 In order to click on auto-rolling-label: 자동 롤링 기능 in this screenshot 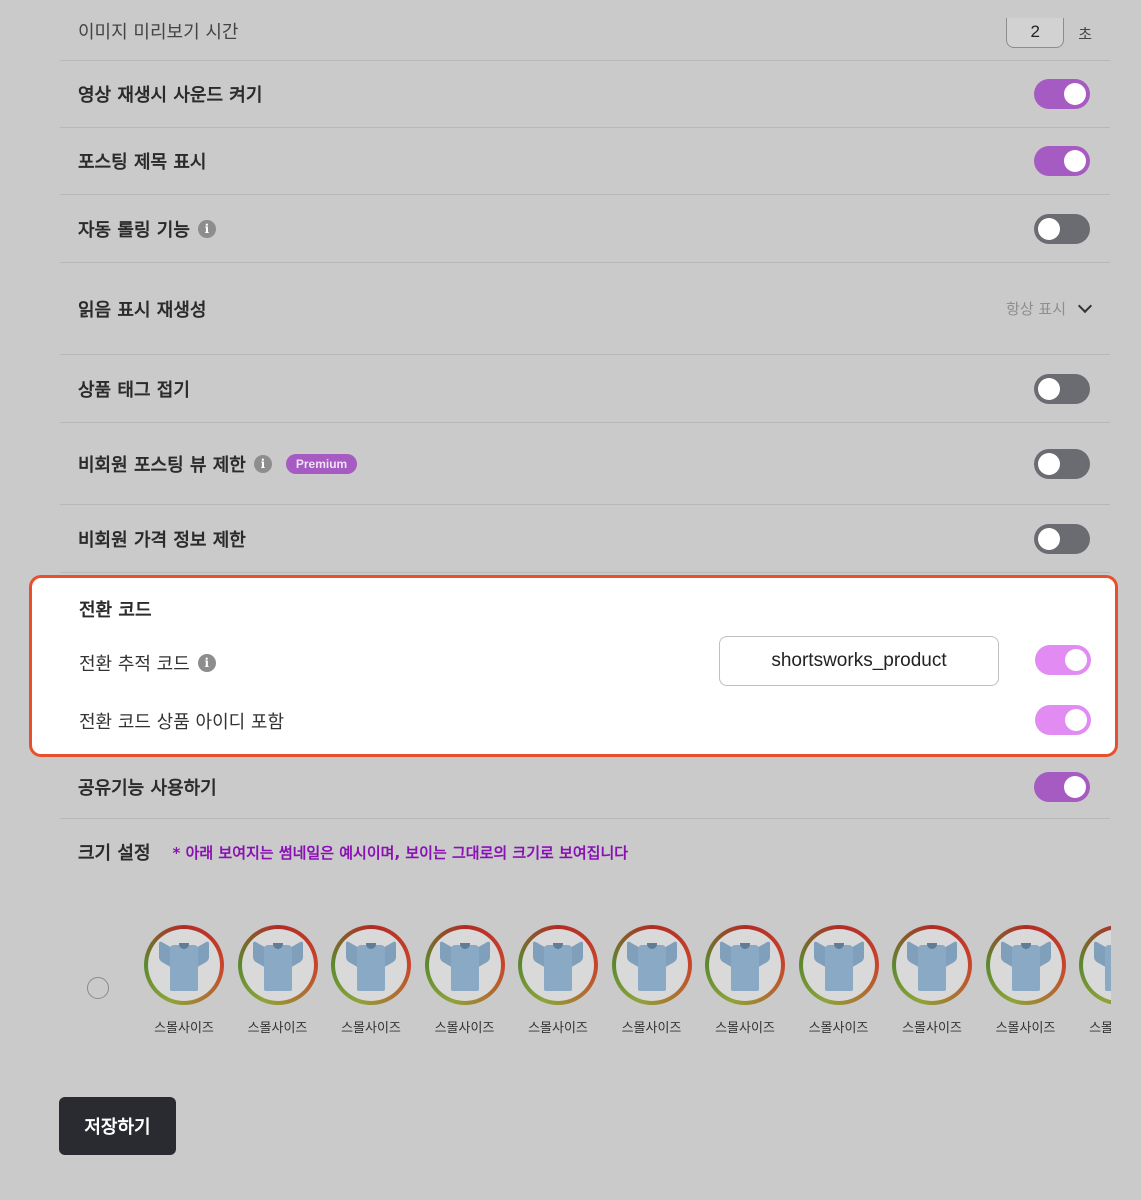, I will do `click(134, 230)`.